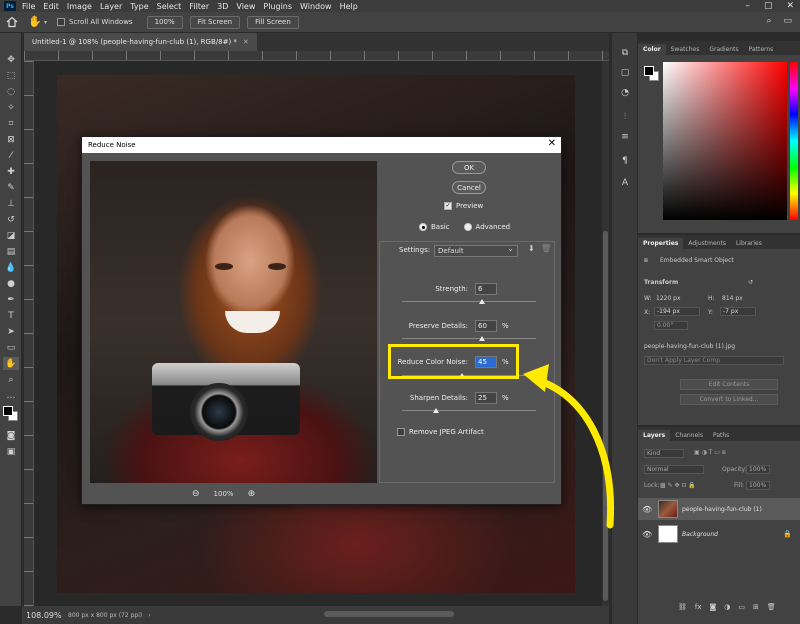 The width and height of the screenshot is (800, 624). Describe the element at coordinates (727, 607) in the screenshot. I see `adjustment-layer-icon: ◑` at that location.